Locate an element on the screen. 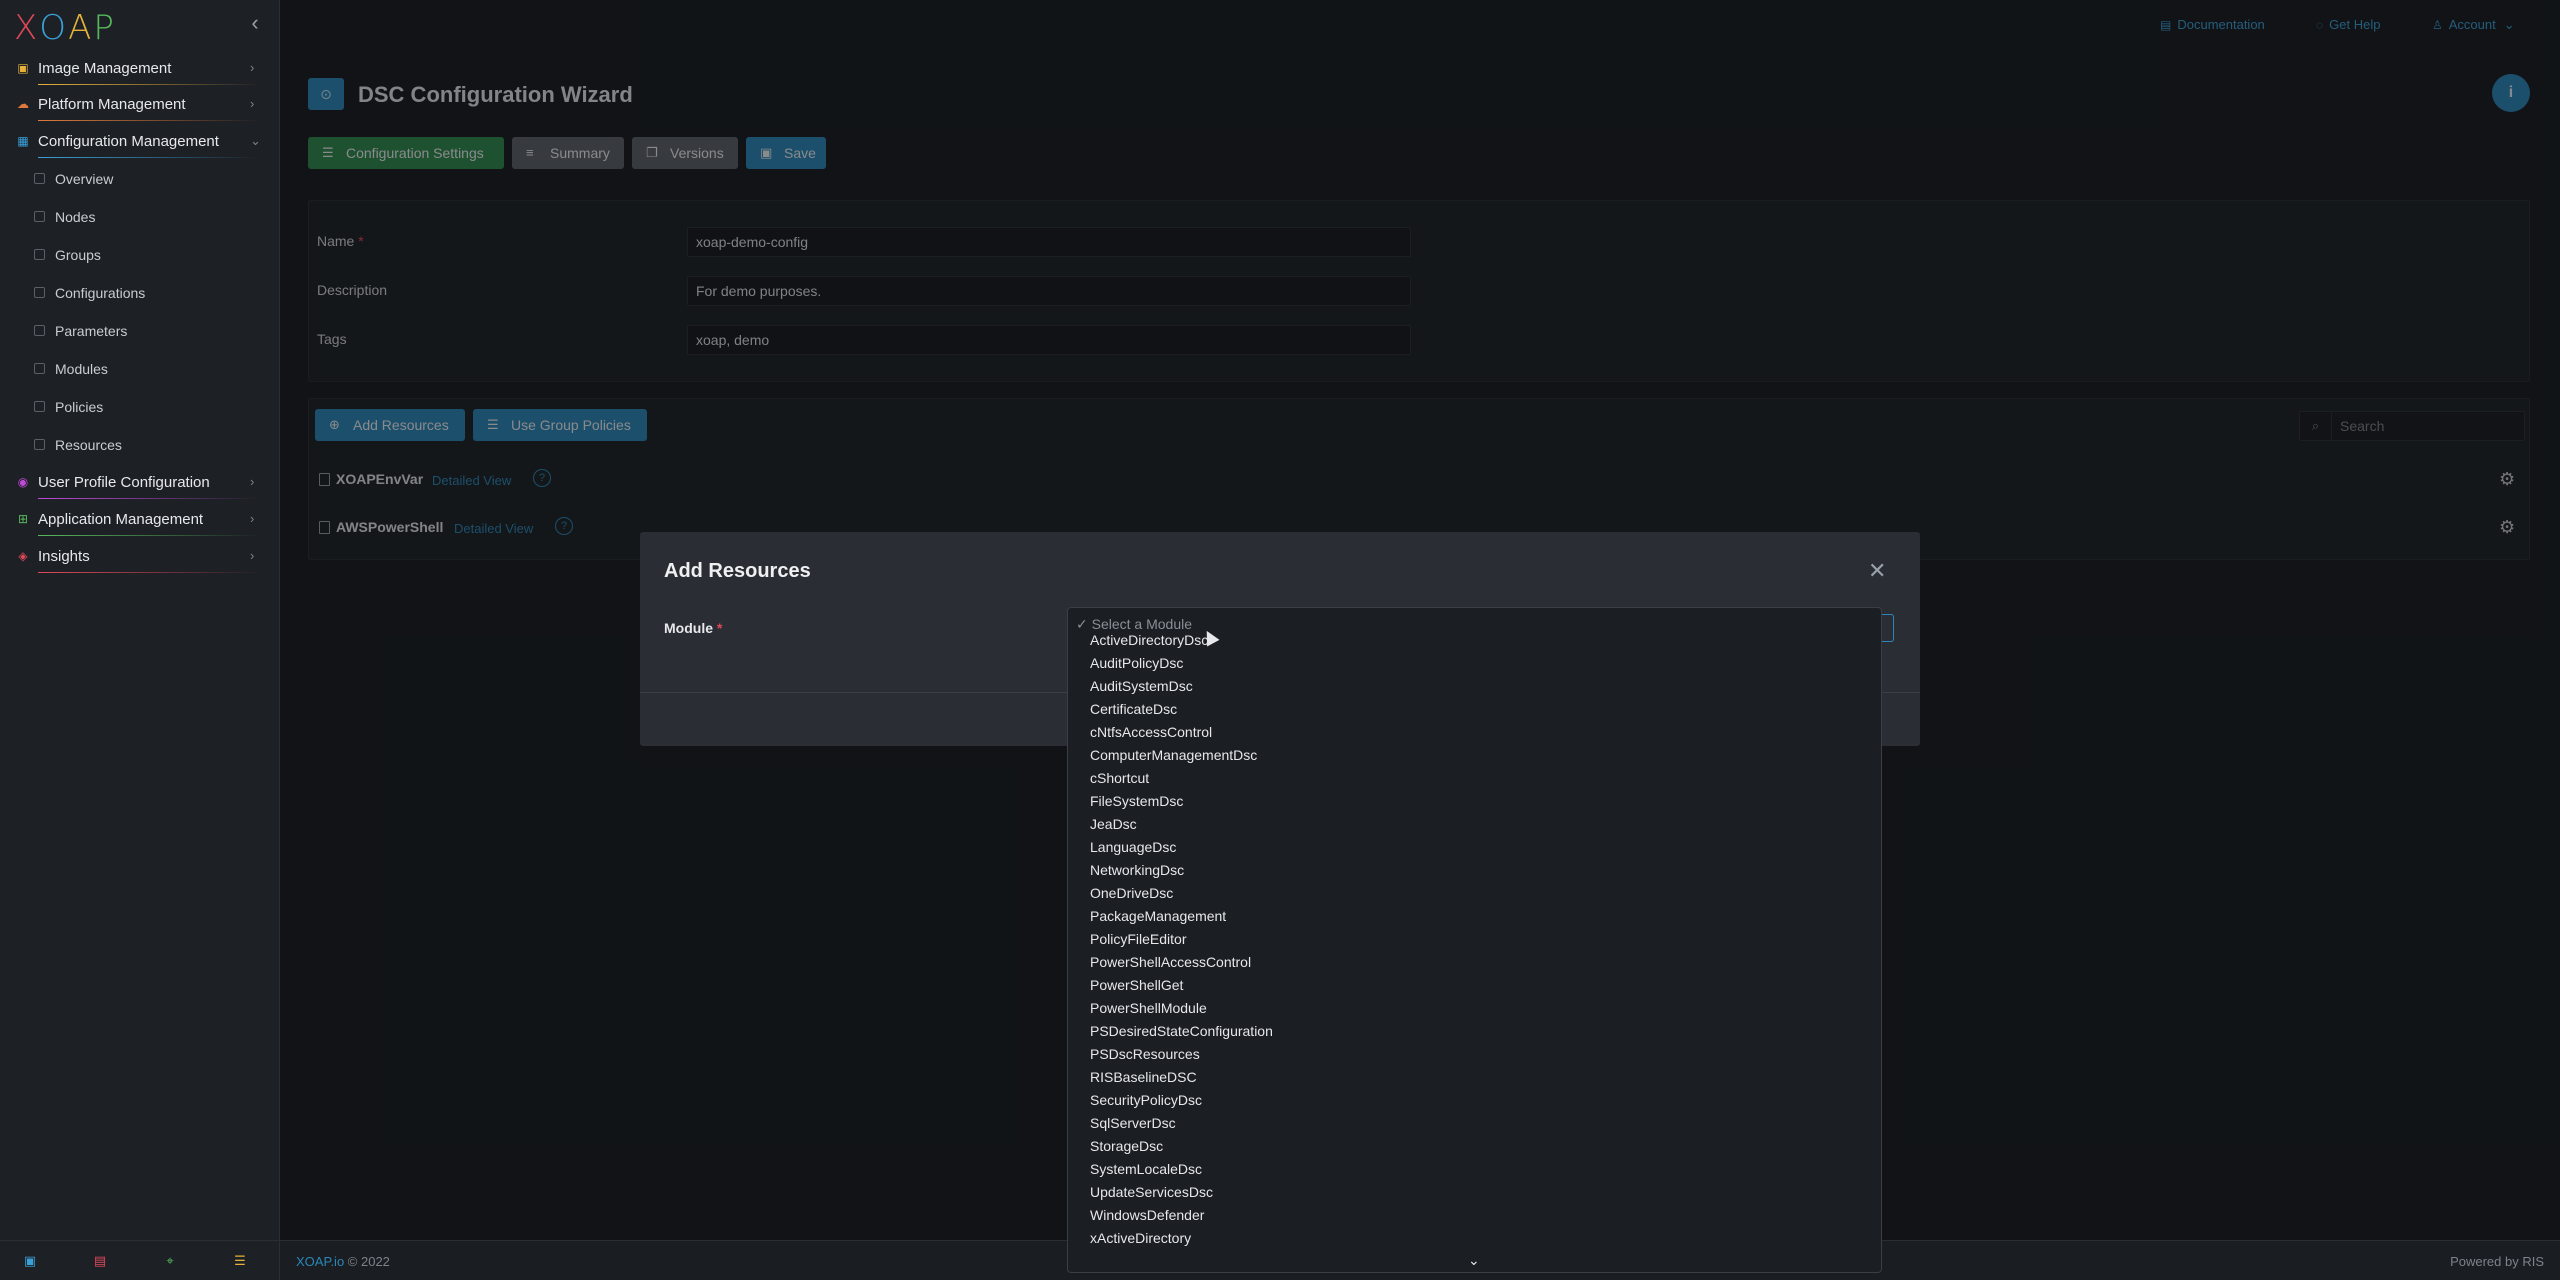 The image size is (2560, 1280). sidebar-item-label: Image Management is located at coordinates (105, 68).